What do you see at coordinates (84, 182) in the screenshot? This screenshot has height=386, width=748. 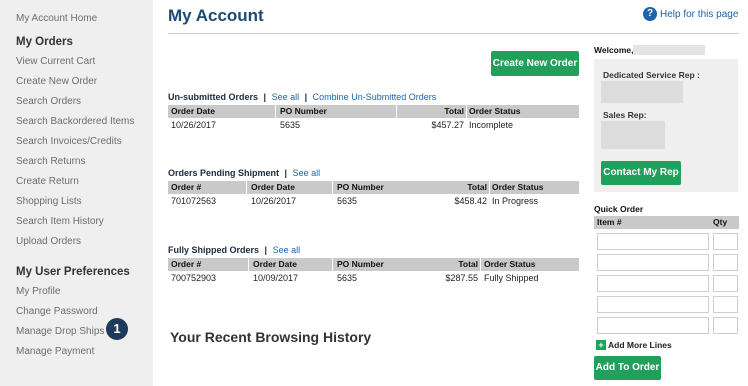 I see `sidebar-link-create-return: Create Return` at bounding box center [84, 182].